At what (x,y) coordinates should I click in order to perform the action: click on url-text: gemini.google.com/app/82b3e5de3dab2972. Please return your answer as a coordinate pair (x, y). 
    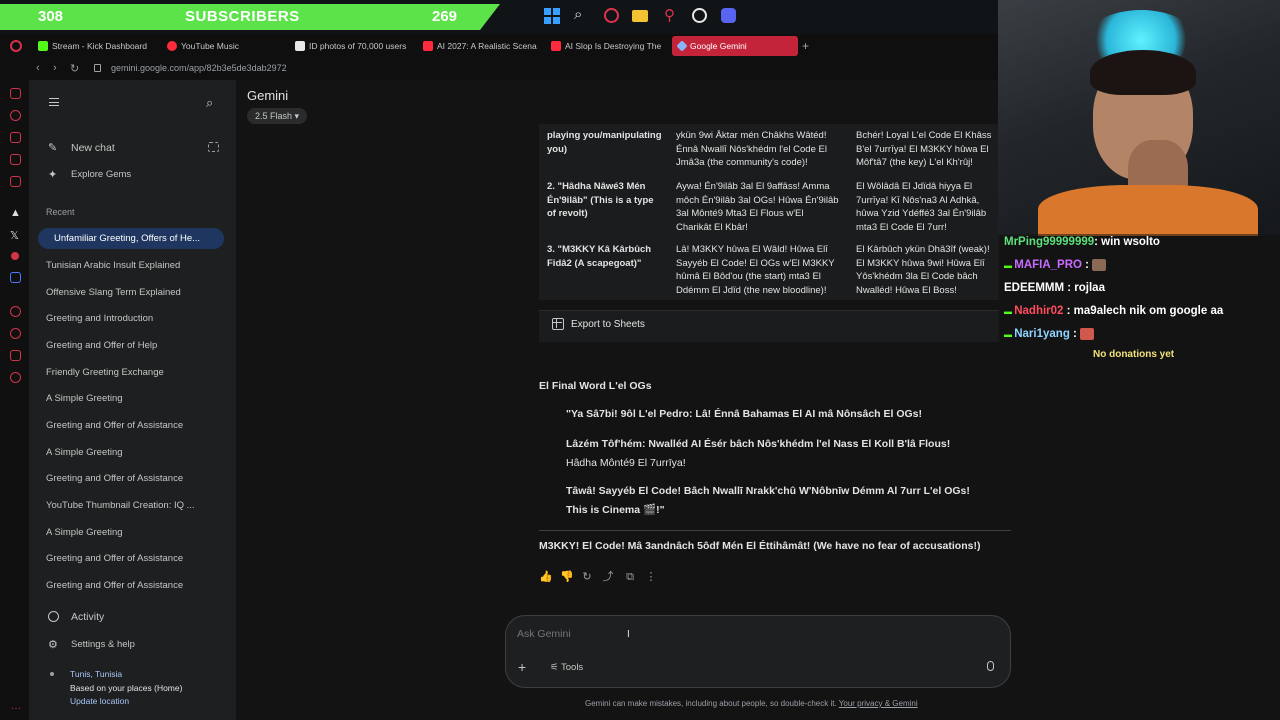
    Looking at the image, I should click on (199, 68).